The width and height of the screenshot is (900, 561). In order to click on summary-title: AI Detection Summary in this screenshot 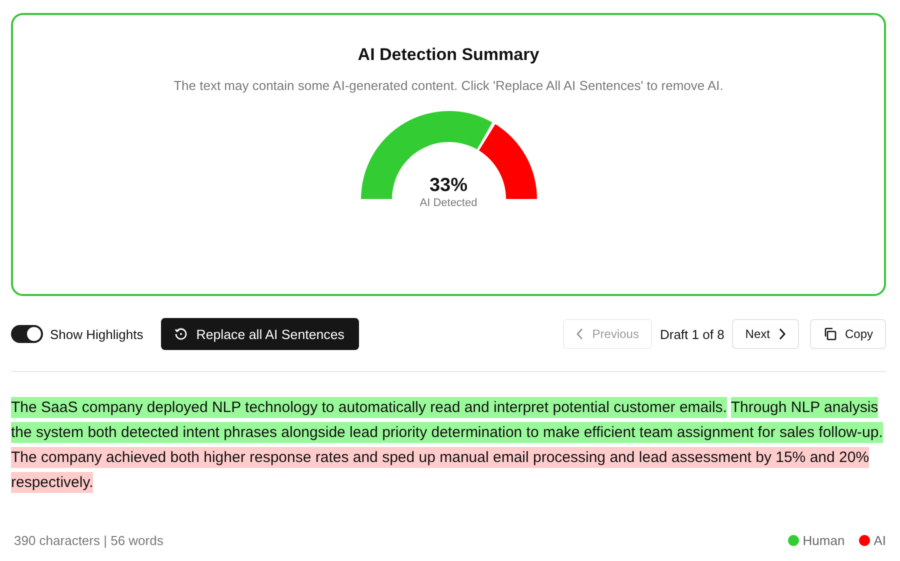, I will do `click(449, 55)`.